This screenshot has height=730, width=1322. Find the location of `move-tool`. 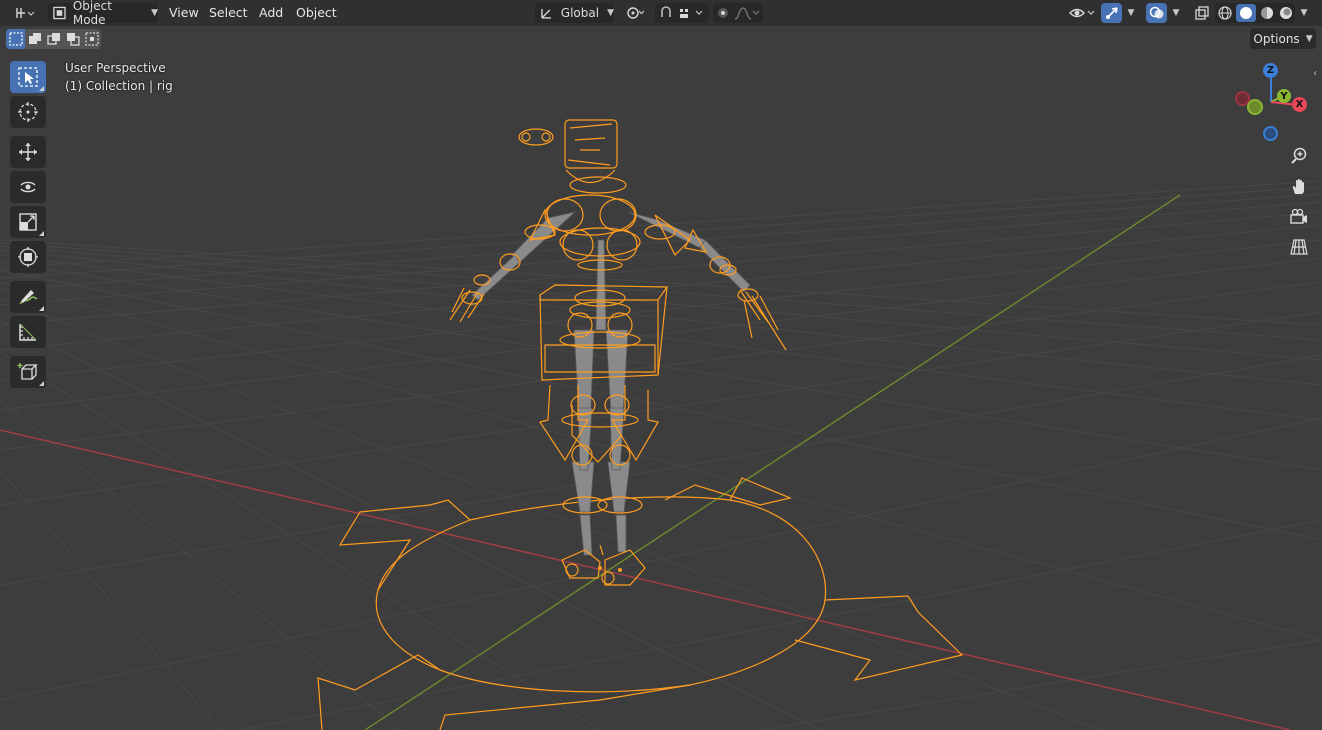

move-tool is located at coordinates (28, 152).